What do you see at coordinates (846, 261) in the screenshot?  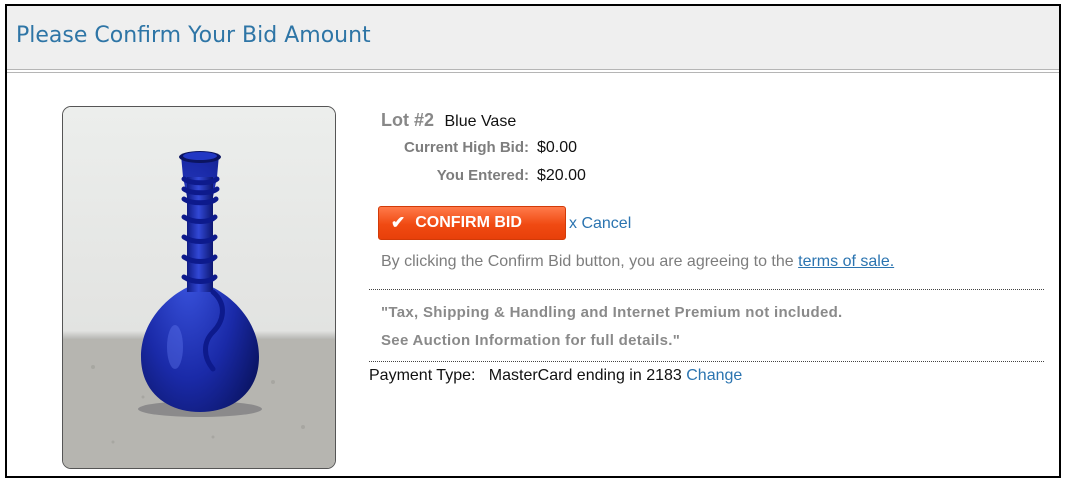 I see `terms-of-sale-link: terms of sale.` at bounding box center [846, 261].